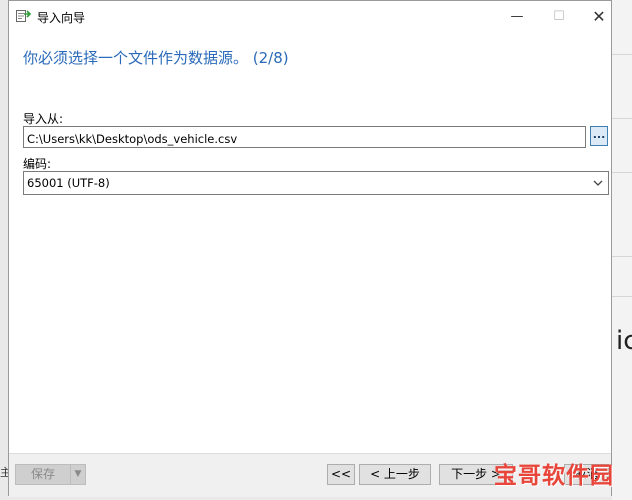 The height and width of the screenshot is (500, 632). I want to click on encoding-value: 65001 (UTF-8), so click(68, 183).